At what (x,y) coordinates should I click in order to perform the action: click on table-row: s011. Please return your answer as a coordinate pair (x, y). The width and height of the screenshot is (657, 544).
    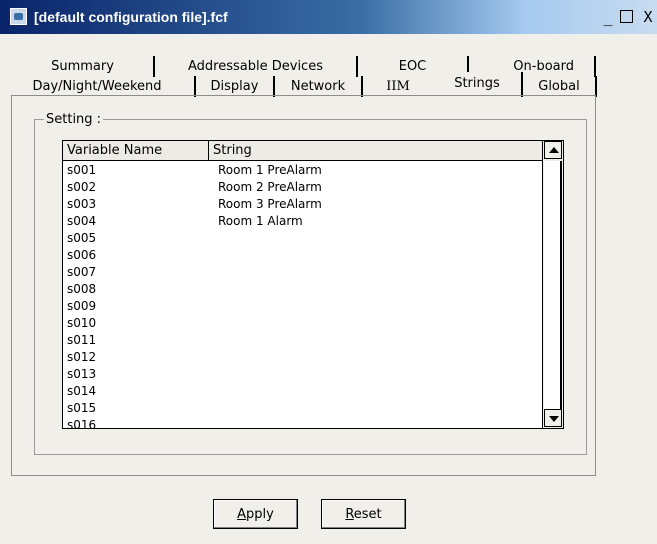
    Looking at the image, I should click on (302, 340).